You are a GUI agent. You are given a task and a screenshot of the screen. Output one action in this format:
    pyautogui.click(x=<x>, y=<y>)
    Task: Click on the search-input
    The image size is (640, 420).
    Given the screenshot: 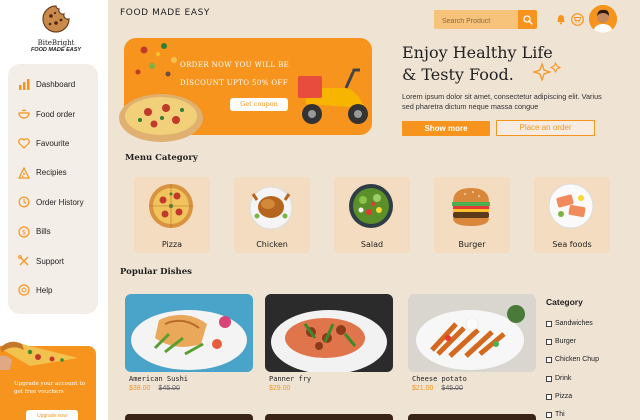 What is the action you would take?
    pyautogui.click(x=476, y=21)
    